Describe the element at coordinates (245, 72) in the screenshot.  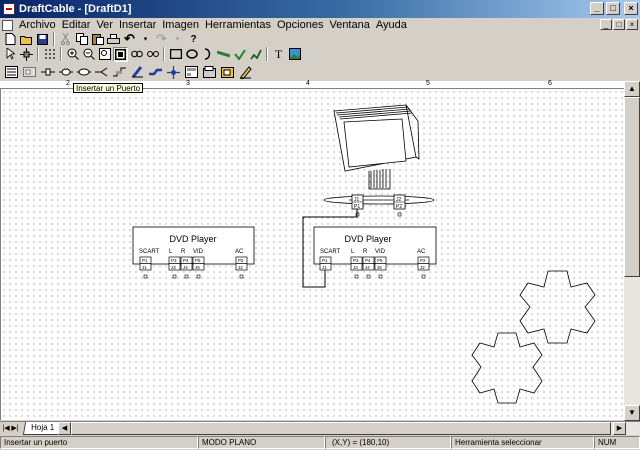
I see `edit-pencil-icon` at that location.